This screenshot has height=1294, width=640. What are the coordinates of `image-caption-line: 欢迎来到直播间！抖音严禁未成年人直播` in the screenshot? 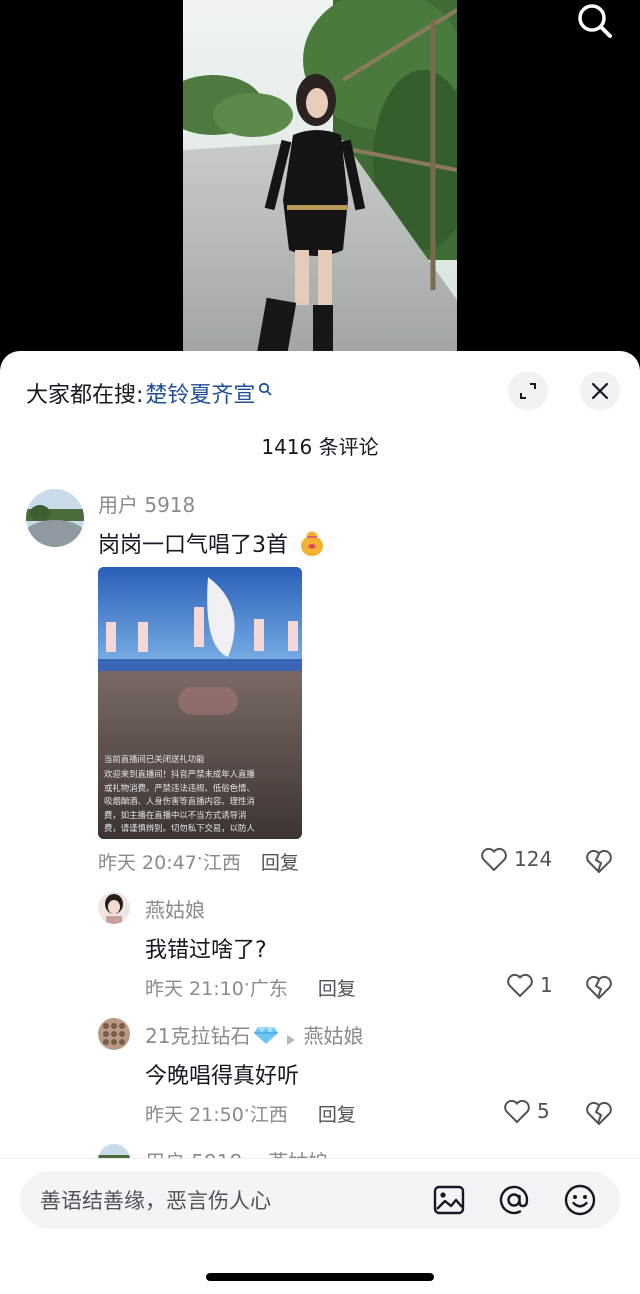 It's located at (179, 774).